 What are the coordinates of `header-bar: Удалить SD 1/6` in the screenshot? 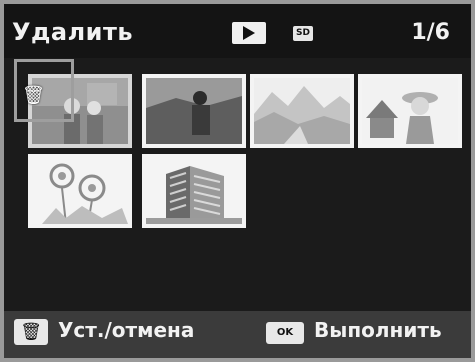 It's located at (237, 31).